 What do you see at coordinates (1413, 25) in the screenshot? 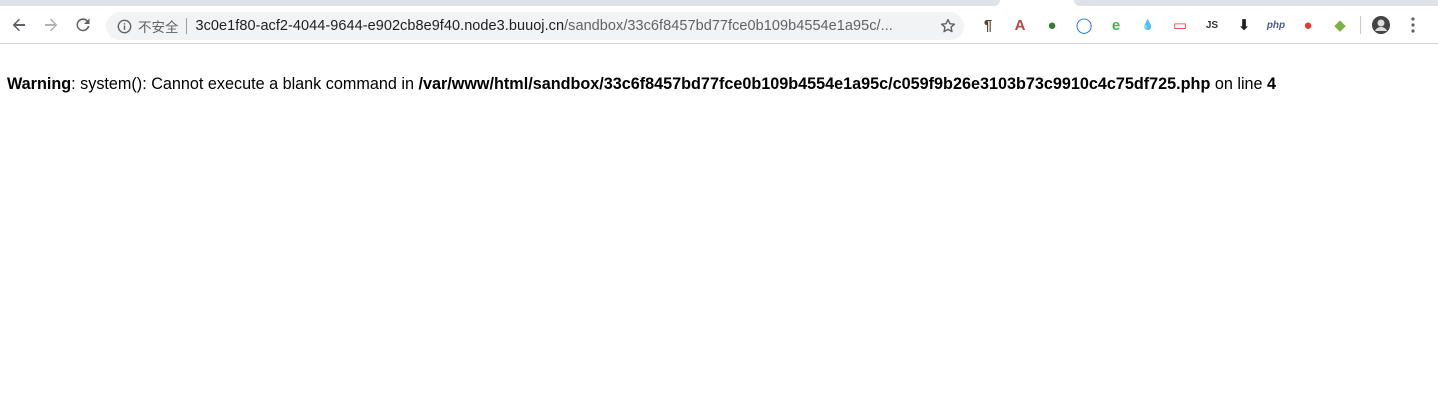
I see `menu-kebab-icon` at bounding box center [1413, 25].